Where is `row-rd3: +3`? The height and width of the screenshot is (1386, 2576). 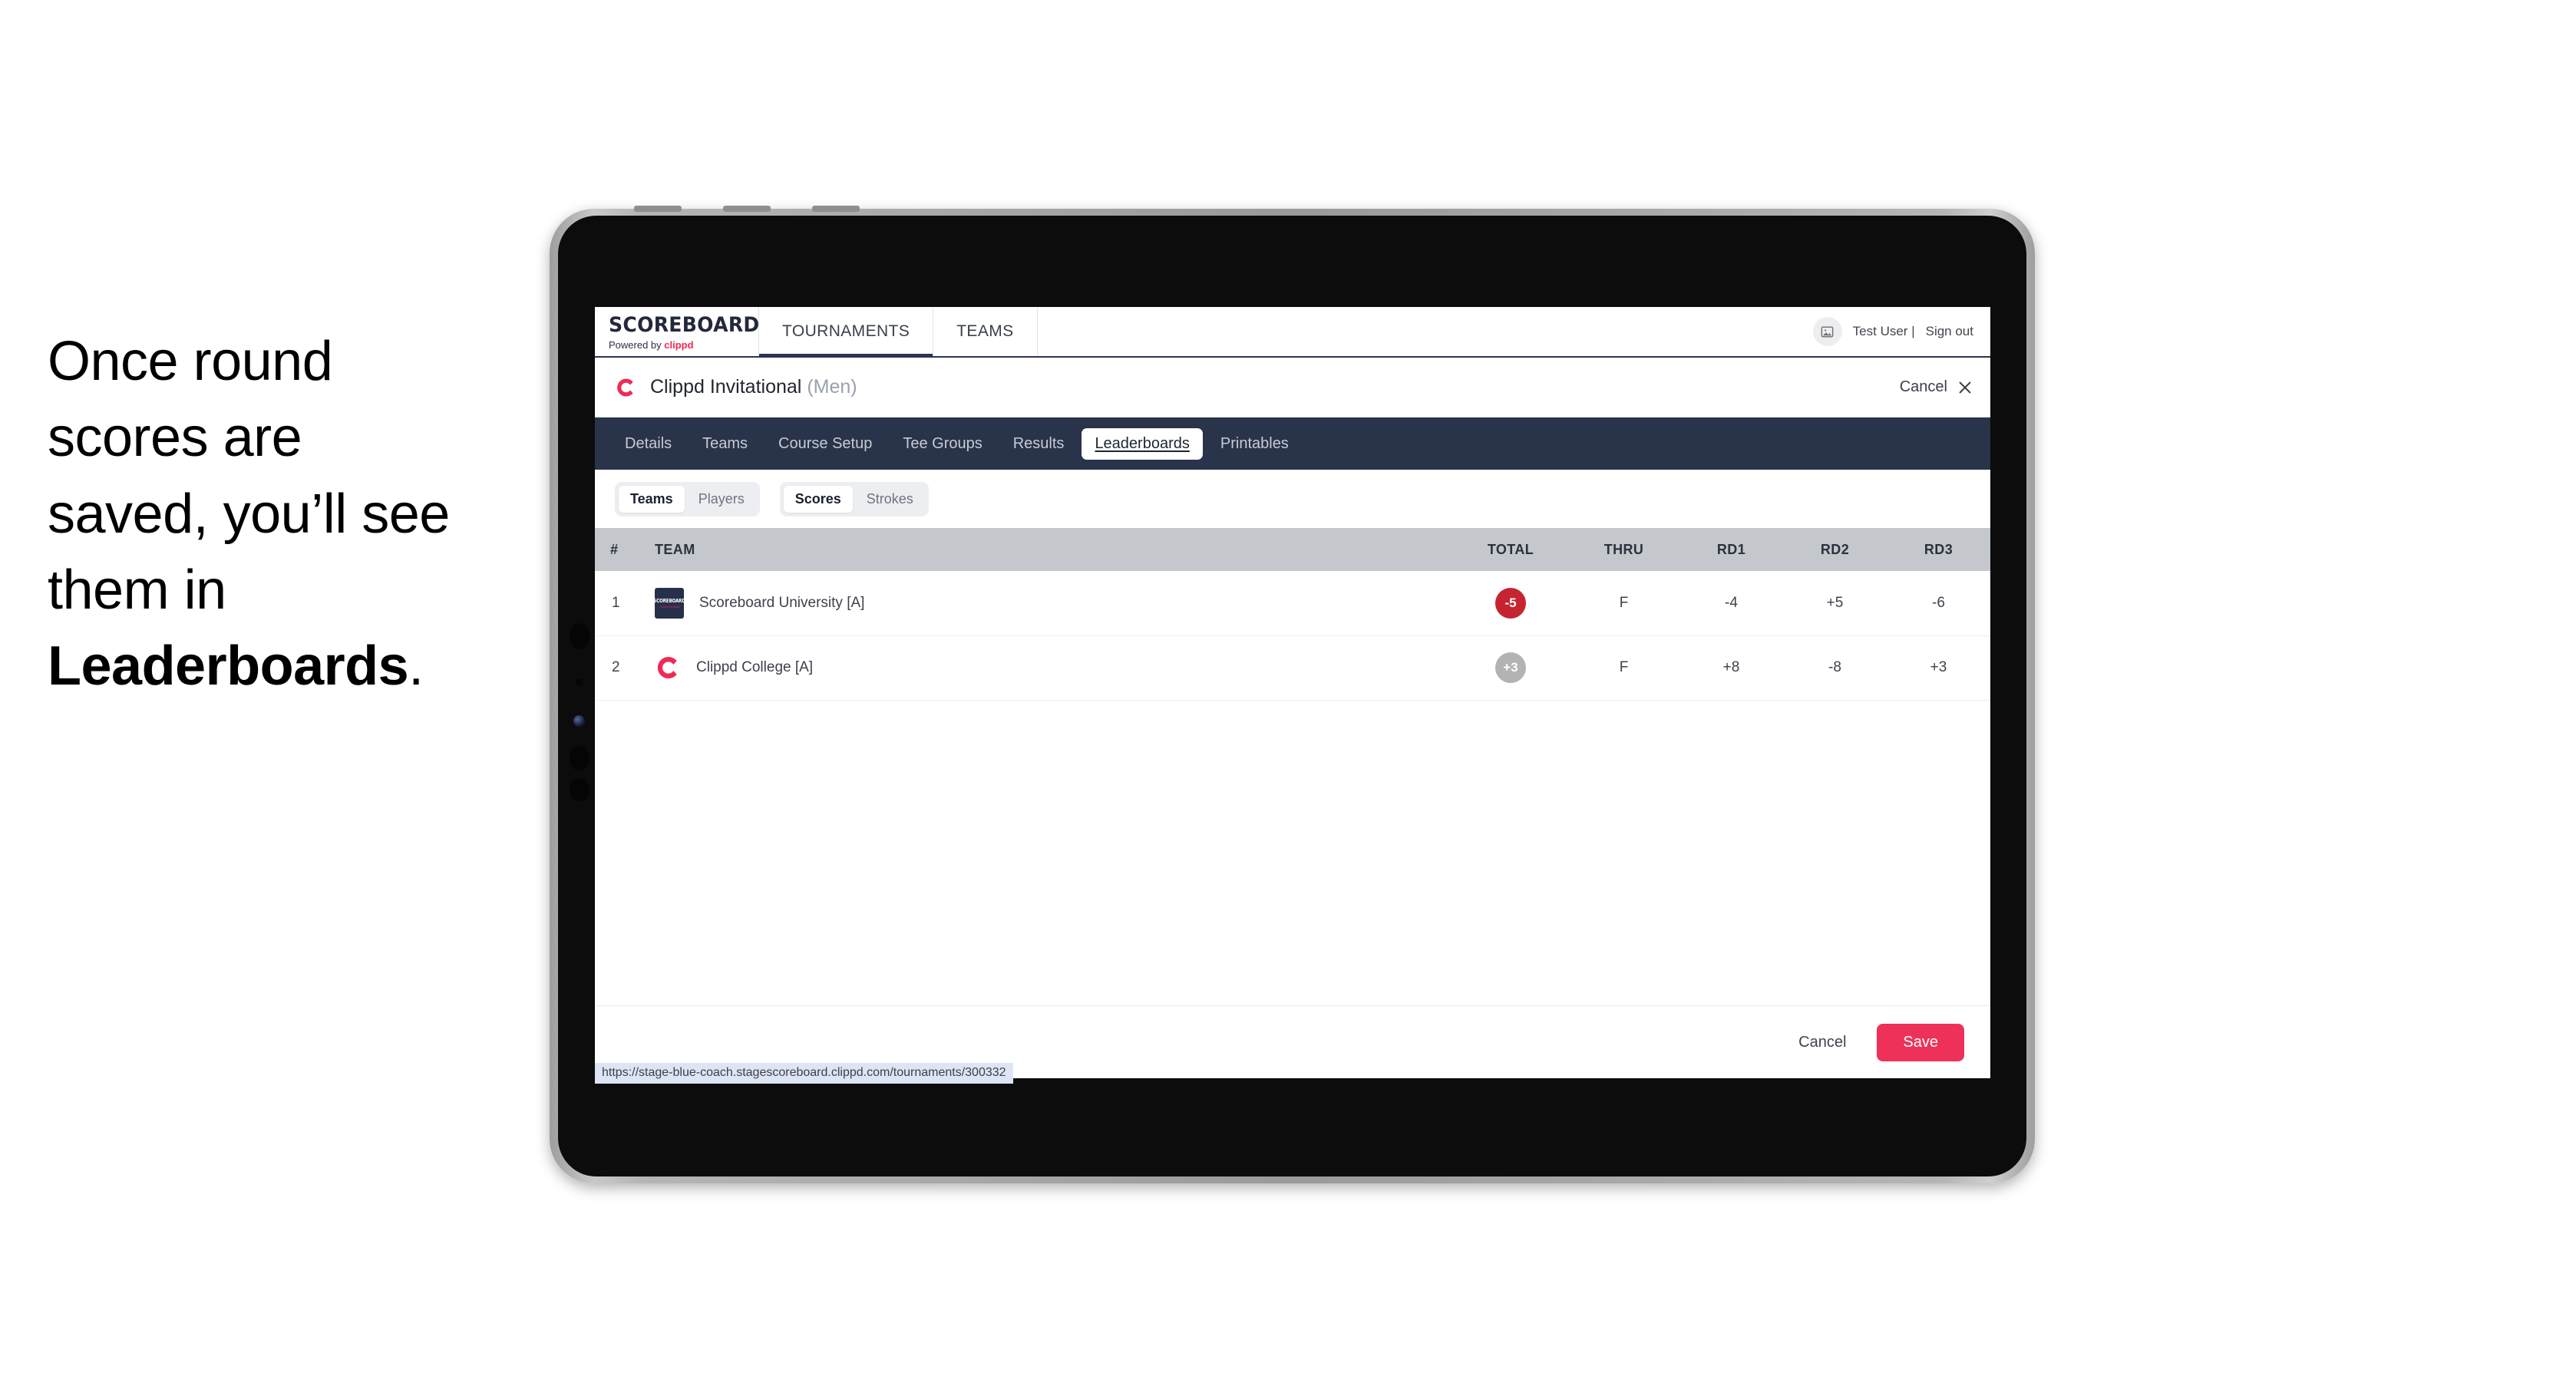 row-rd3: +3 is located at coordinates (1938, 668).